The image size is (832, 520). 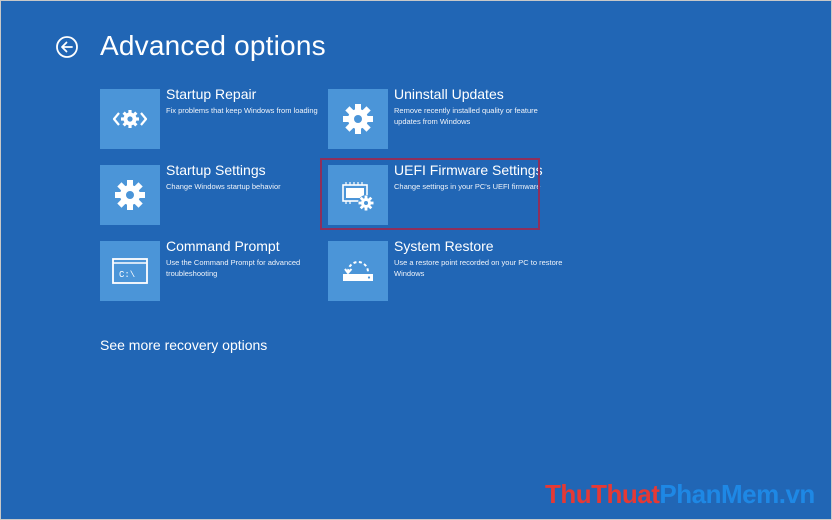 What do you see at coordinates (223, 186) in the screenshot?
I see `tile-description: Change Windows startup behavior` at bounding box center [223, 186].